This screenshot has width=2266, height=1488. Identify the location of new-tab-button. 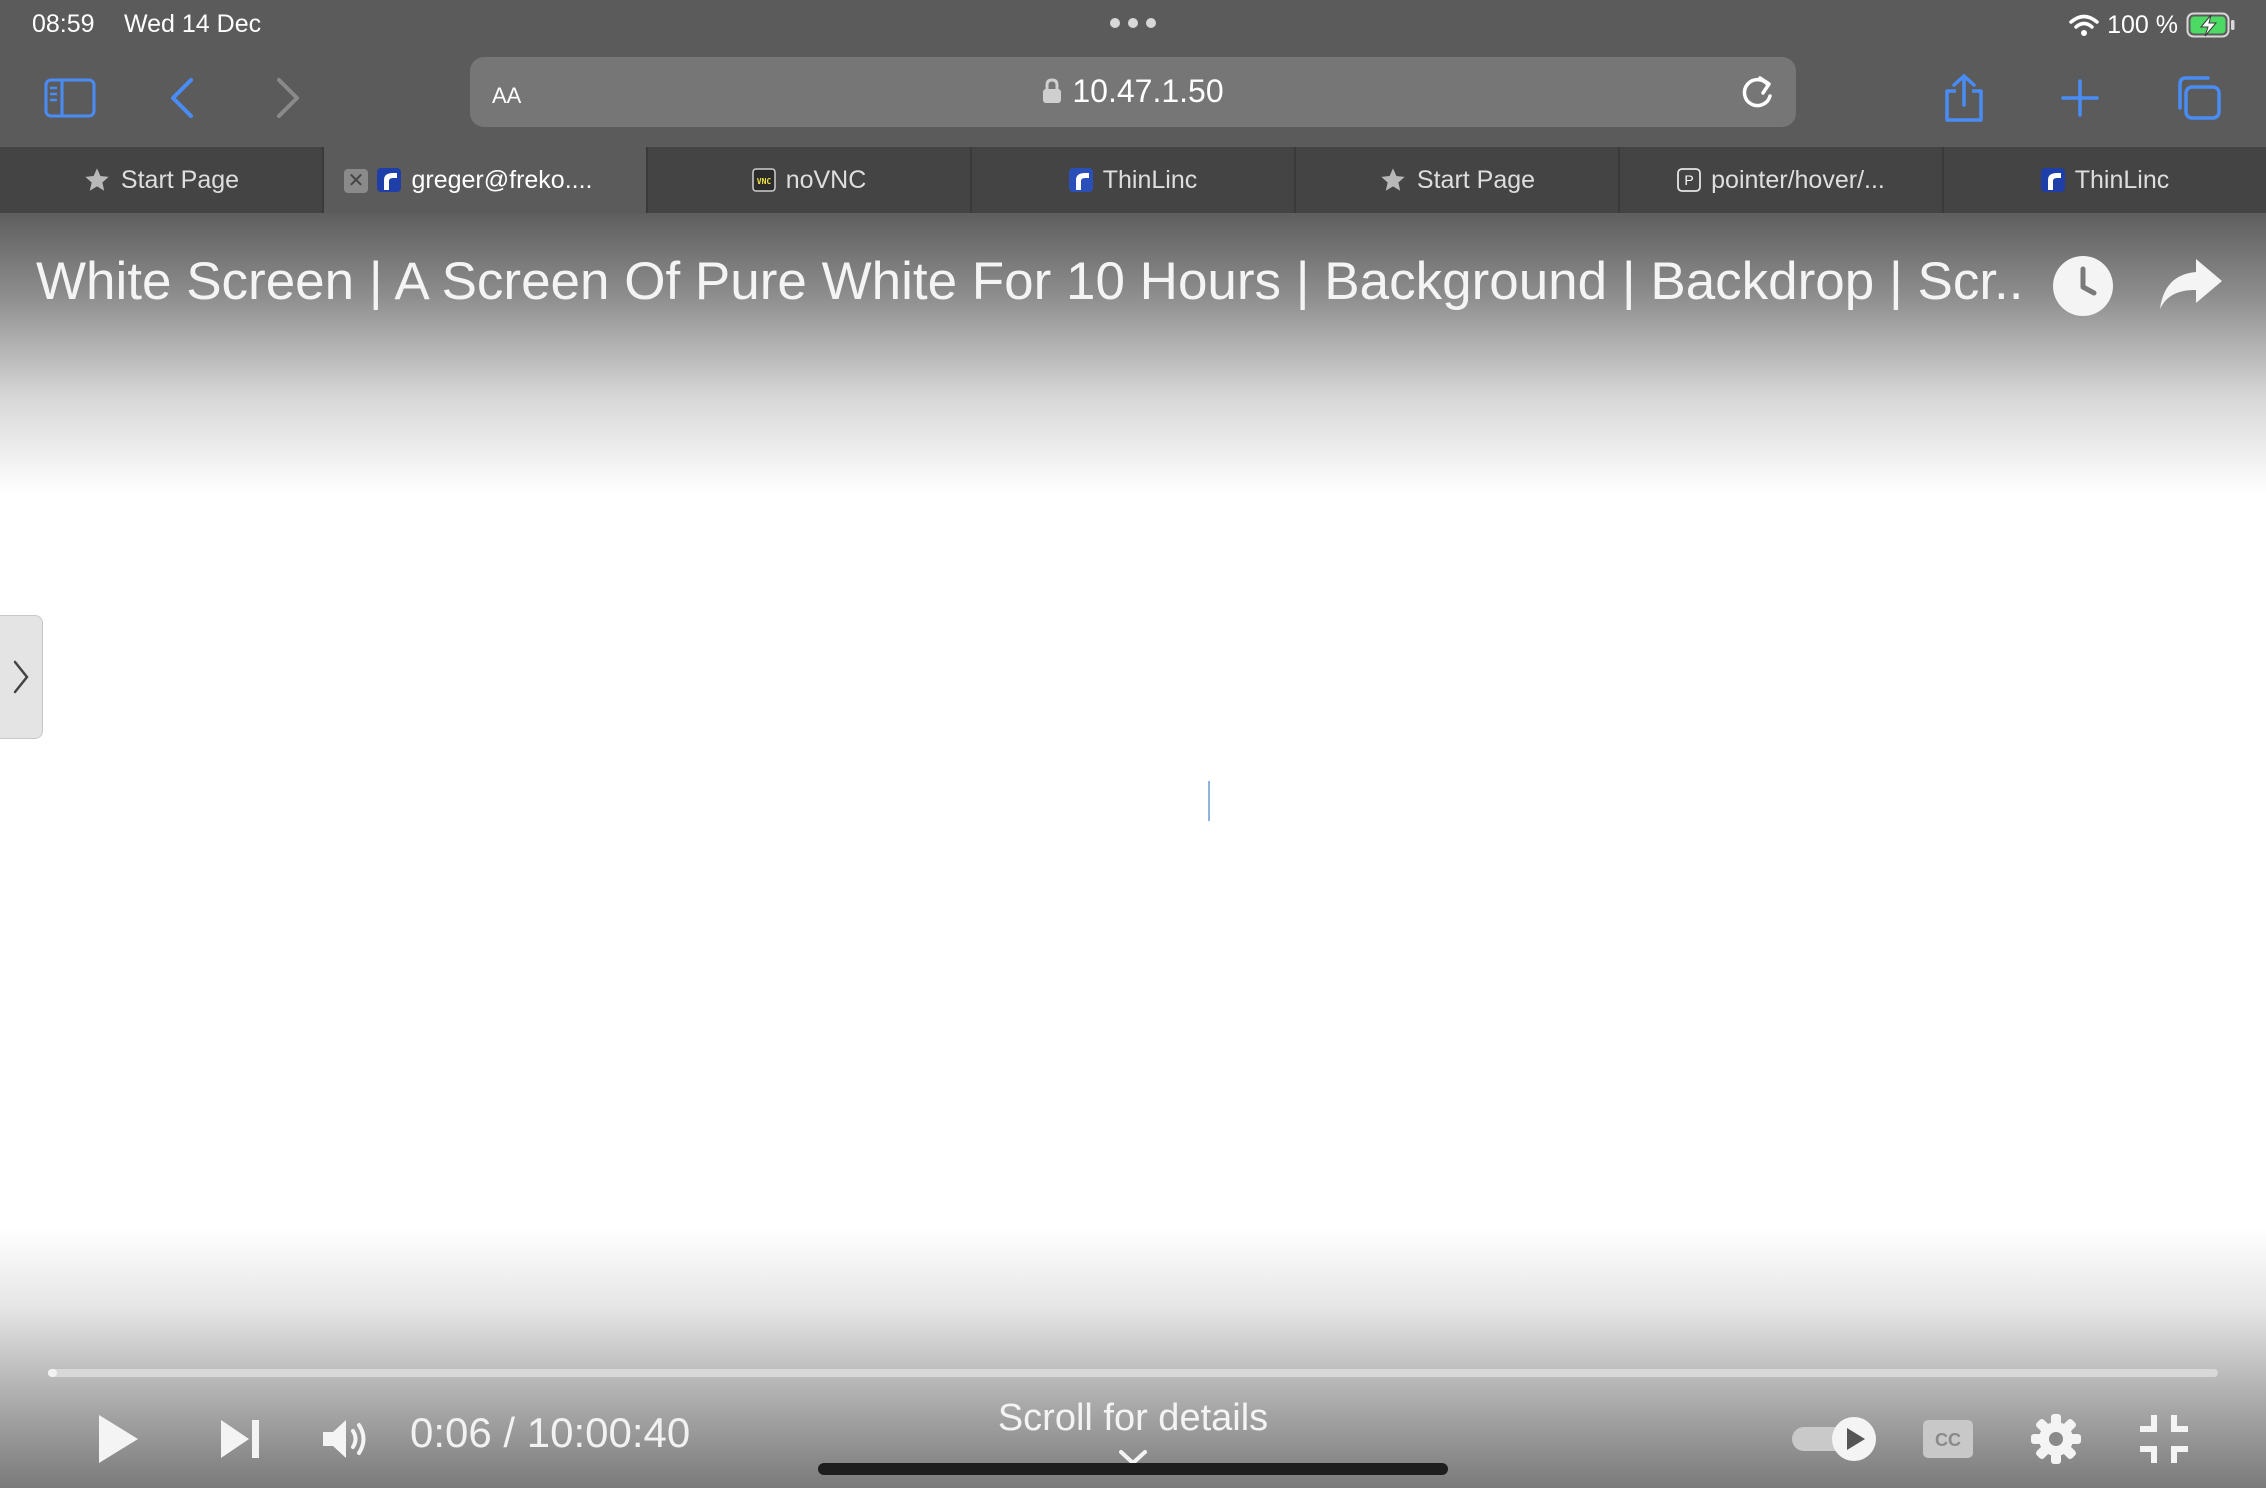
(2080, 98).